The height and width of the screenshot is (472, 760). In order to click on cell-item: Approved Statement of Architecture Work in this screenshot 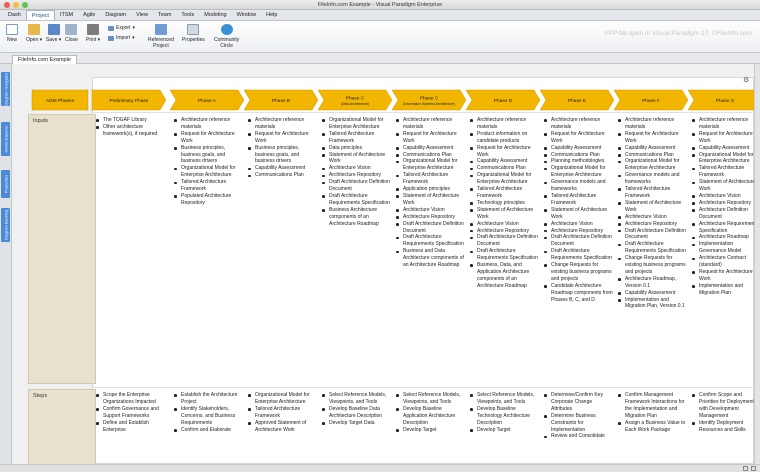, I will do `click(282, 427)`.